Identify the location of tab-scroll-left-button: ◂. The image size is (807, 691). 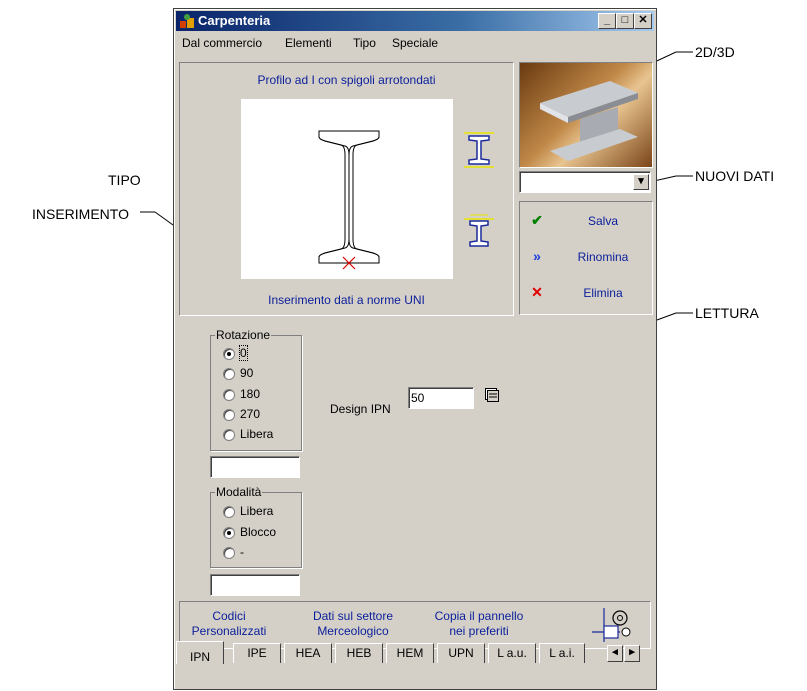
(615, 653).